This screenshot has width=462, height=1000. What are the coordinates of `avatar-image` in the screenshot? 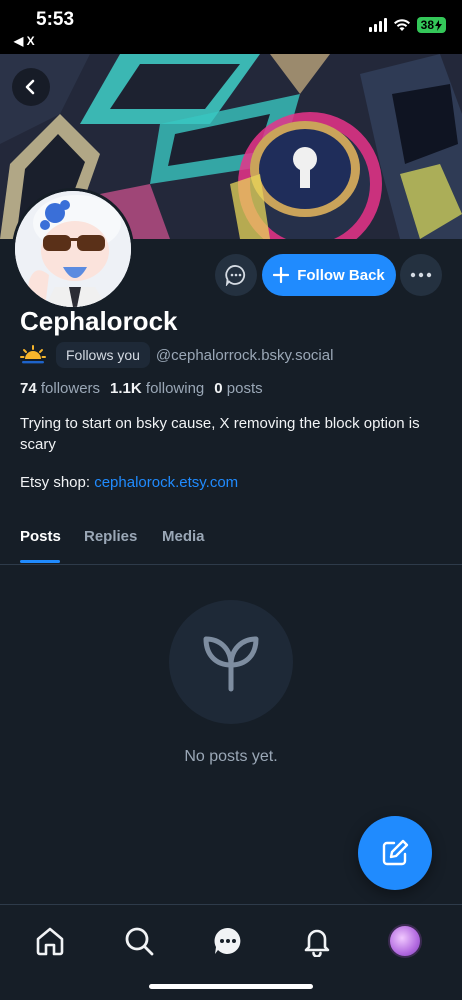 It's located at (73, 249).